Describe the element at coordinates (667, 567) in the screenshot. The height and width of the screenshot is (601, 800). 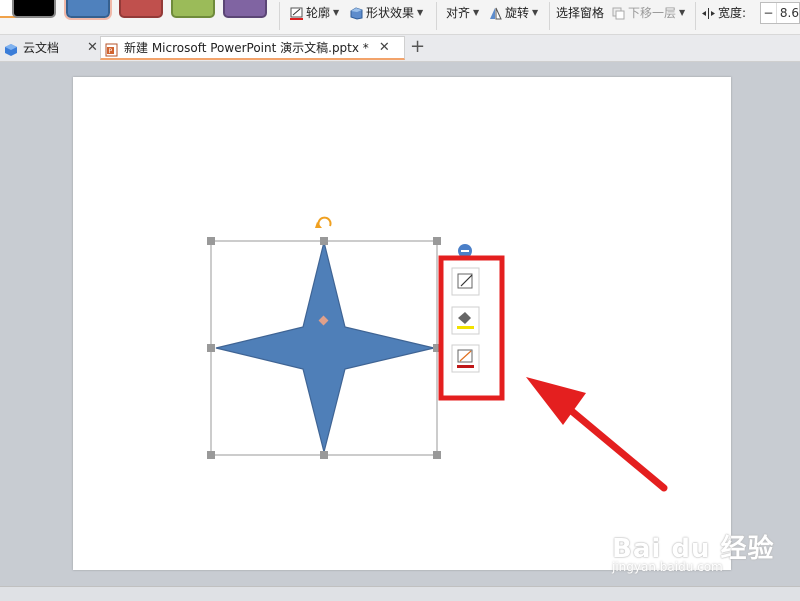
I see `watermark-url: jingyan.baidu.com` at that location.